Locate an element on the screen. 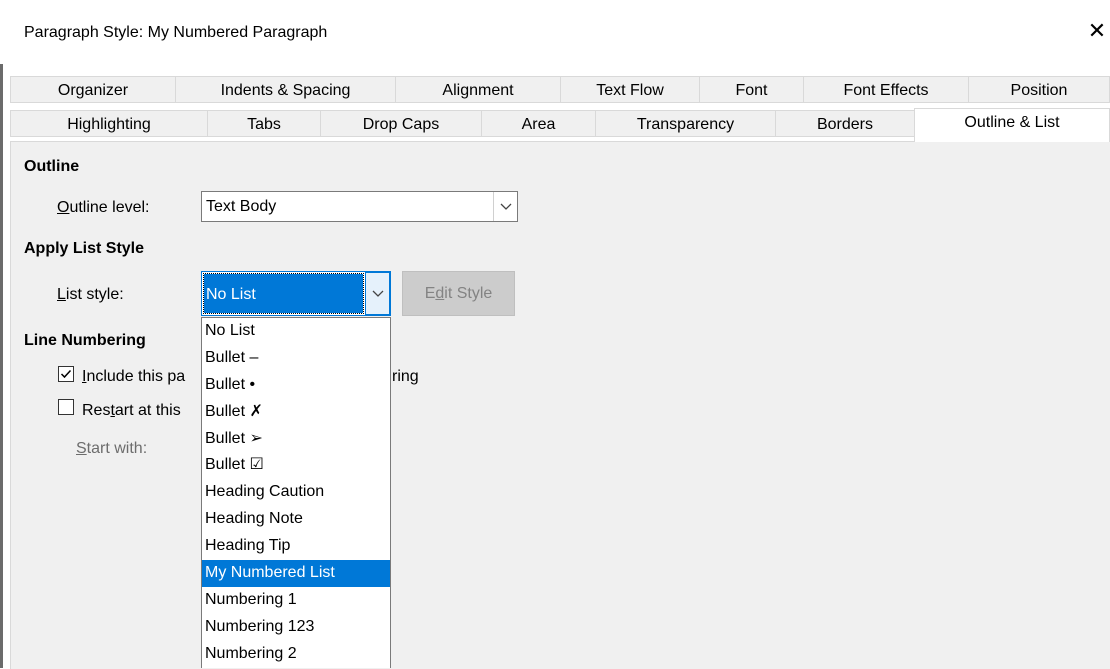 The width and height of the screenshot is (1110, 669). checkmark-icon is located at coordinates (66, 374).